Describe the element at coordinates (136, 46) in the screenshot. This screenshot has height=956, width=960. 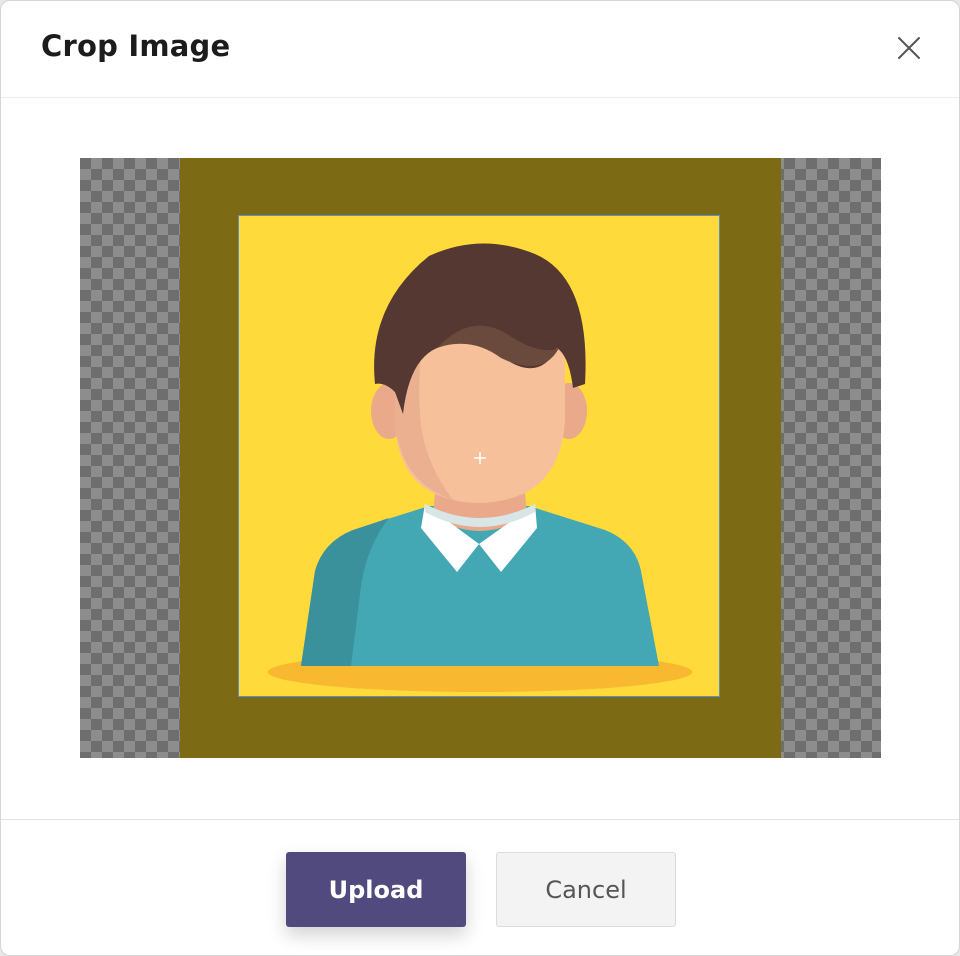
I see `dialog-title: Crop Image` at that location.